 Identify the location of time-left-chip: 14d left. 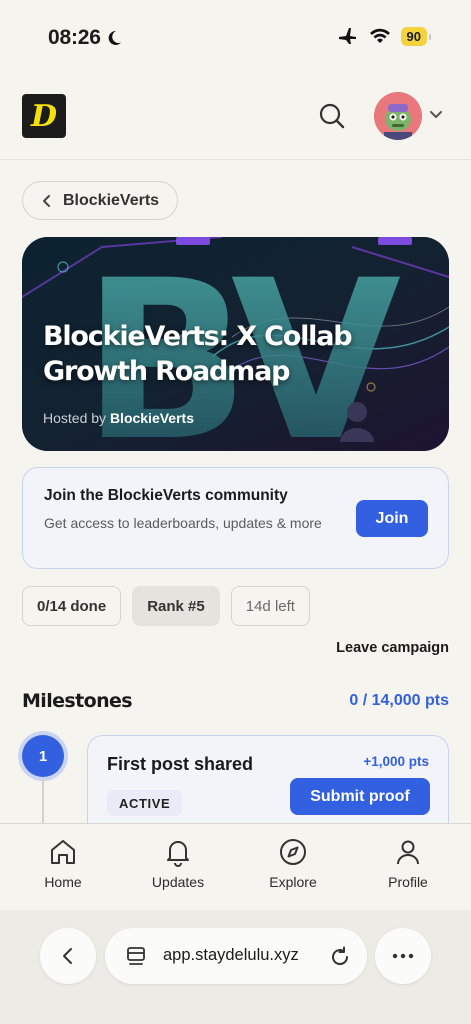
(270, 606).